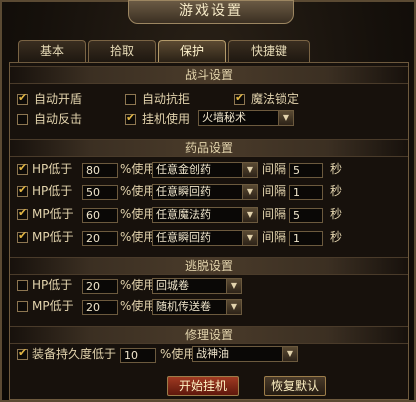 This screenshot has width=416, height=402. What do you see at coordinates (183, 306) in the screenshot?
I see `escape-item-value: 随机传送卷` at bounding box center [183, 306].